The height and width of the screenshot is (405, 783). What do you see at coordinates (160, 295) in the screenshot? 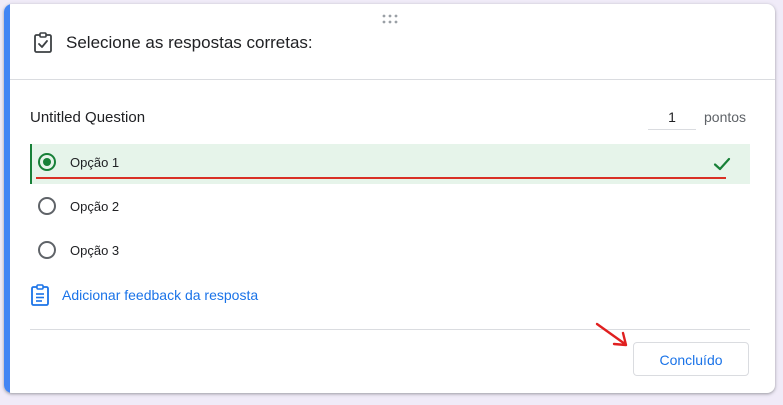
I see `add-feedback-label: Adicionar feedback da resposta` at bounding box center [160, 295].